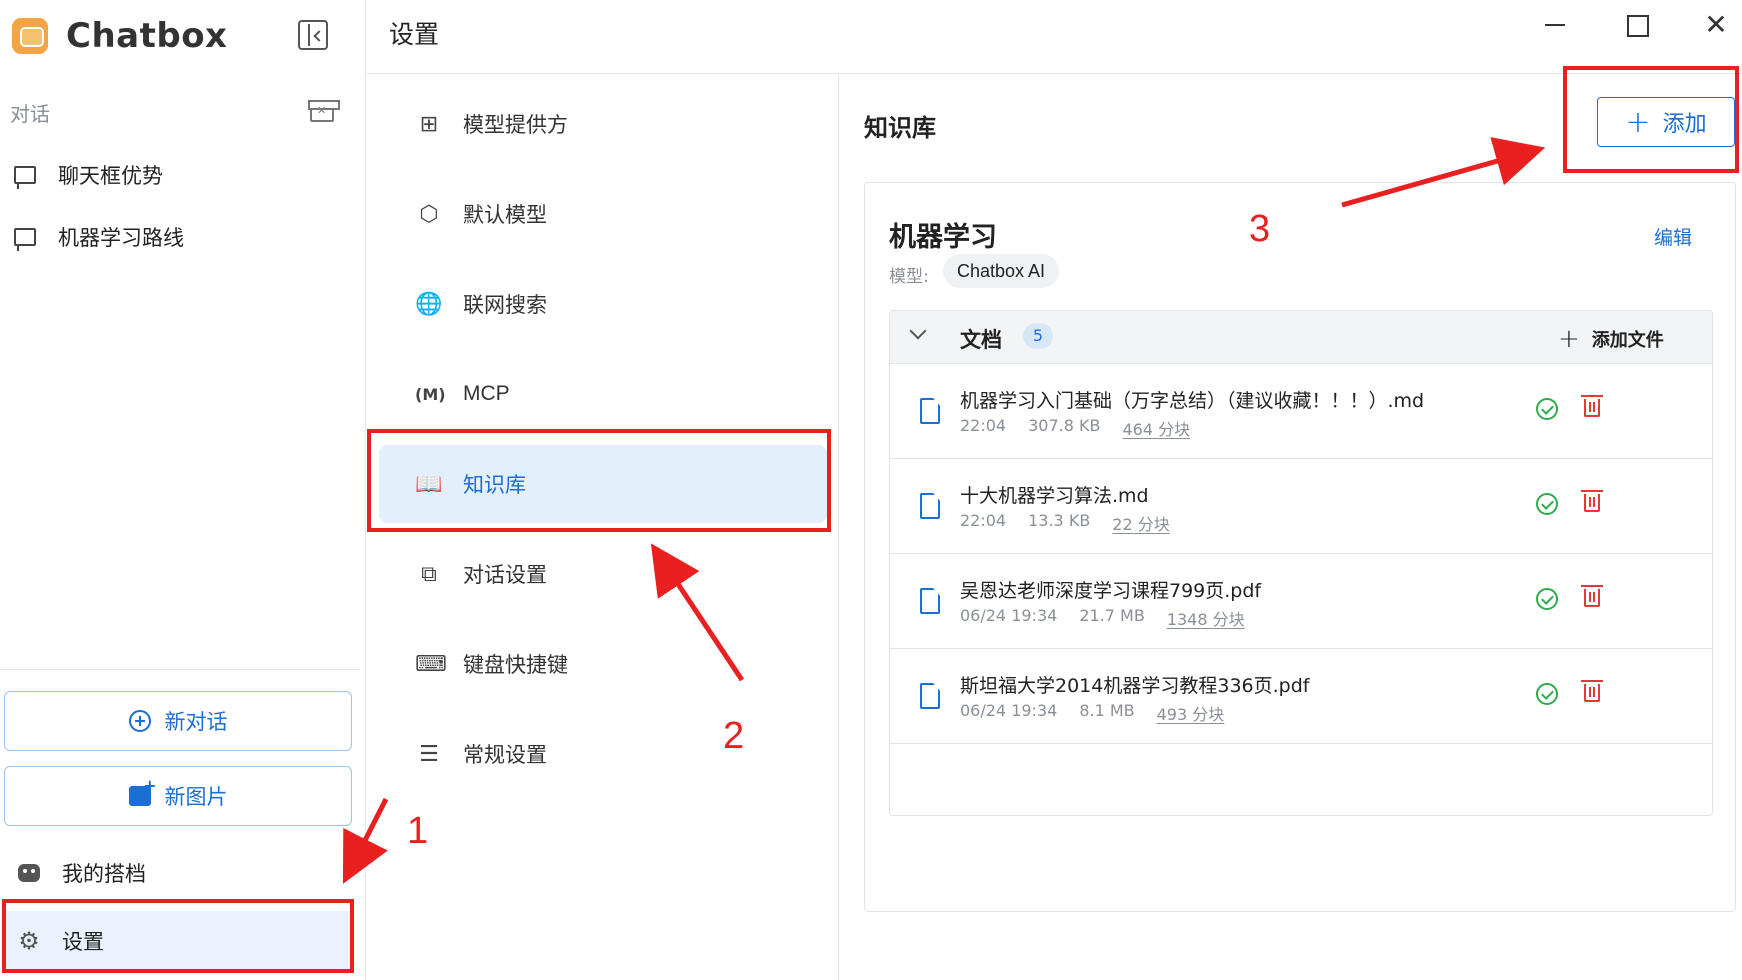  Describe the element at coordinates (1009, 615) in the screenshot. I see `document-time: 06/24 19:34` at that location.